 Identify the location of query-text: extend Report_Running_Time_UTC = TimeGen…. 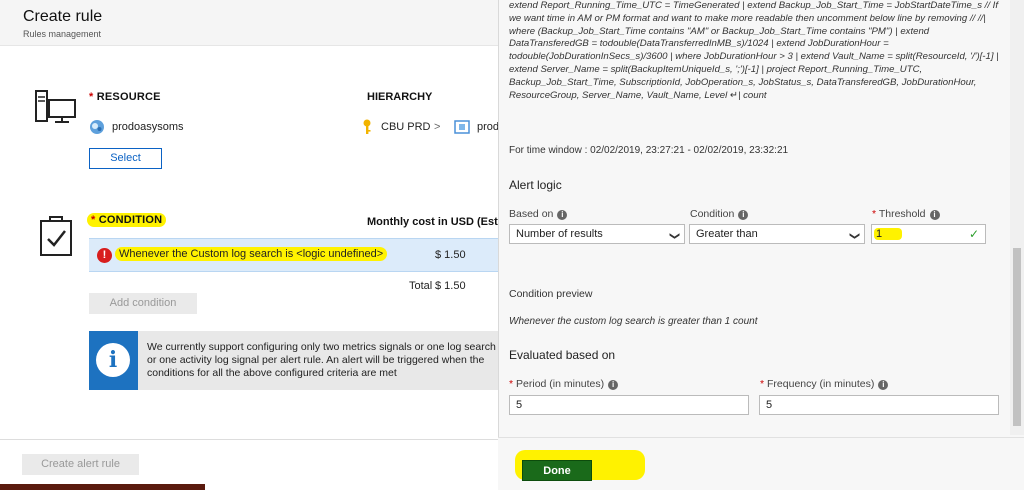
(754, 50).